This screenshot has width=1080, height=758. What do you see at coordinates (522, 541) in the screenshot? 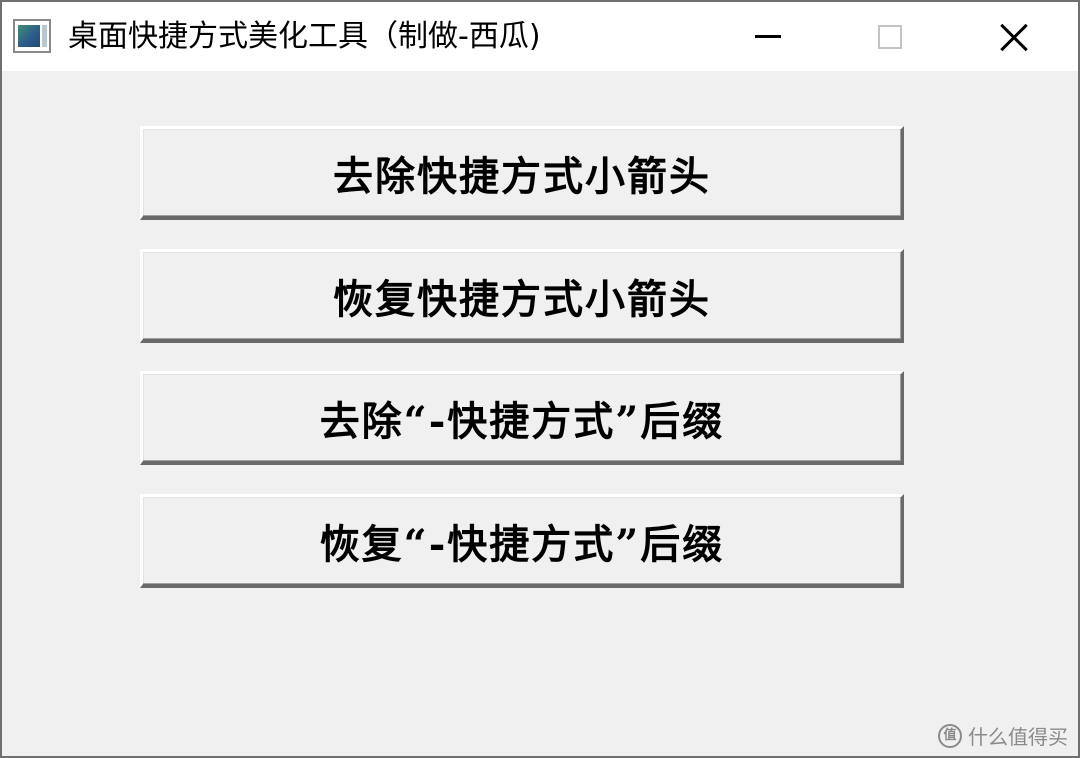
I see `restore-shortcut-suffix-button: 恢复“-快捷方式”后缀` at bounding box center [522, 541].